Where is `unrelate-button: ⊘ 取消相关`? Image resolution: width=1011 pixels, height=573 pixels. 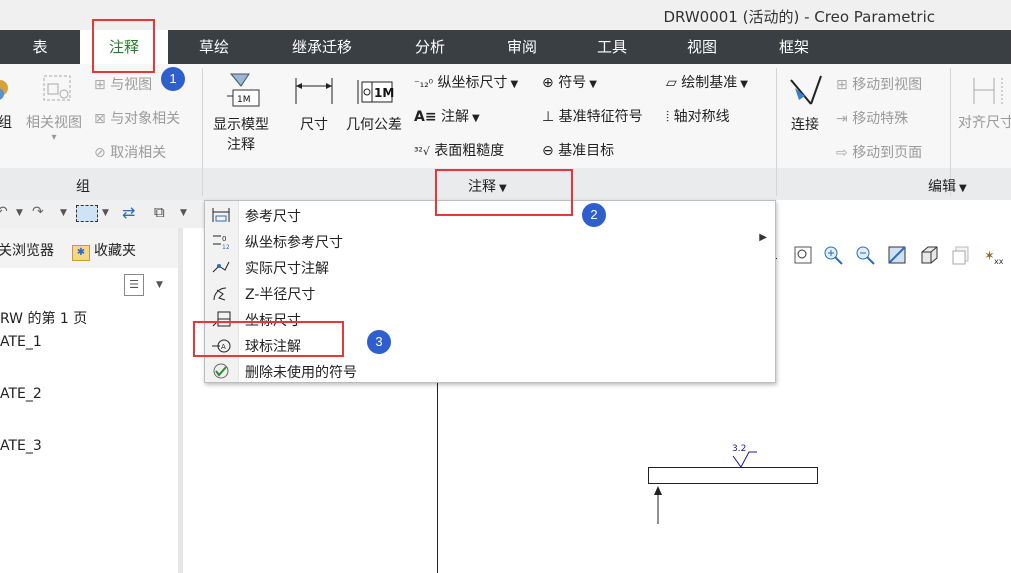
unrelate-button: ⊘ 取消相关 is located at coordinates (130, 152).